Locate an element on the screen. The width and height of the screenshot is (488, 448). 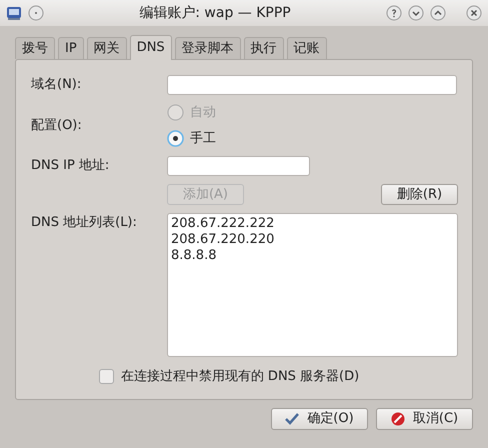
list-item: 208.67.220.220 is located at coordinates (312, 240).